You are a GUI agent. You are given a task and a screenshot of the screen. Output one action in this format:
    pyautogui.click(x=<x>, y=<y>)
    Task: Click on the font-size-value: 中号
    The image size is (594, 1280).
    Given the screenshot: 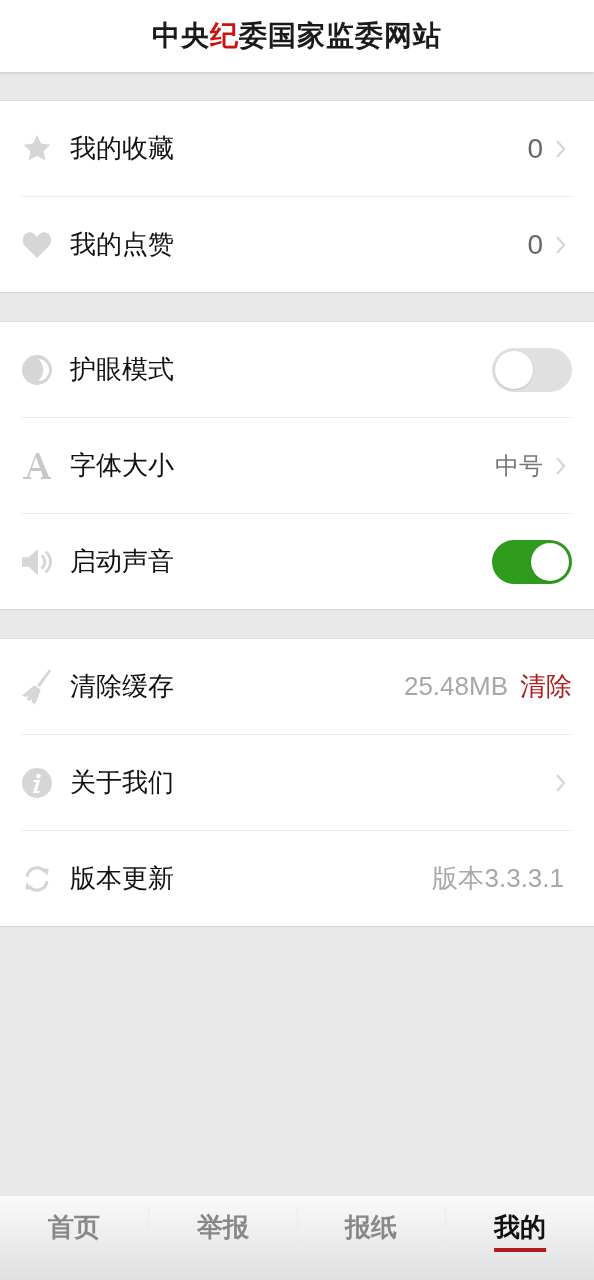 What is the action you would take?
    pyautogui.click(x=519, y=465)
    